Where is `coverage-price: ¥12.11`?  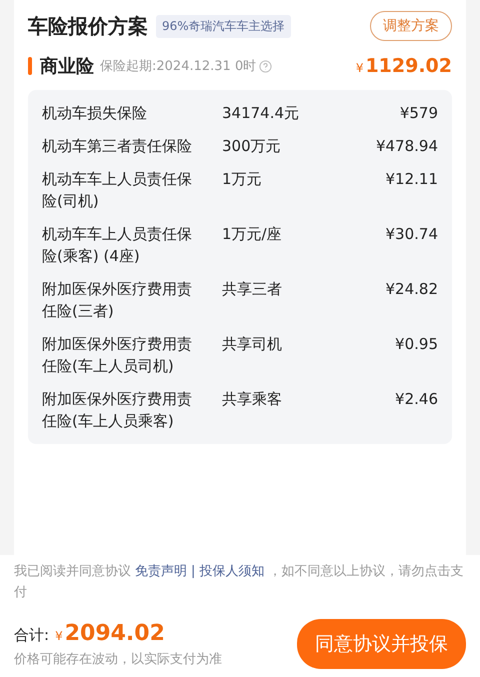
coverage-price: ¥12.11 is located at coordinates (412, 179).